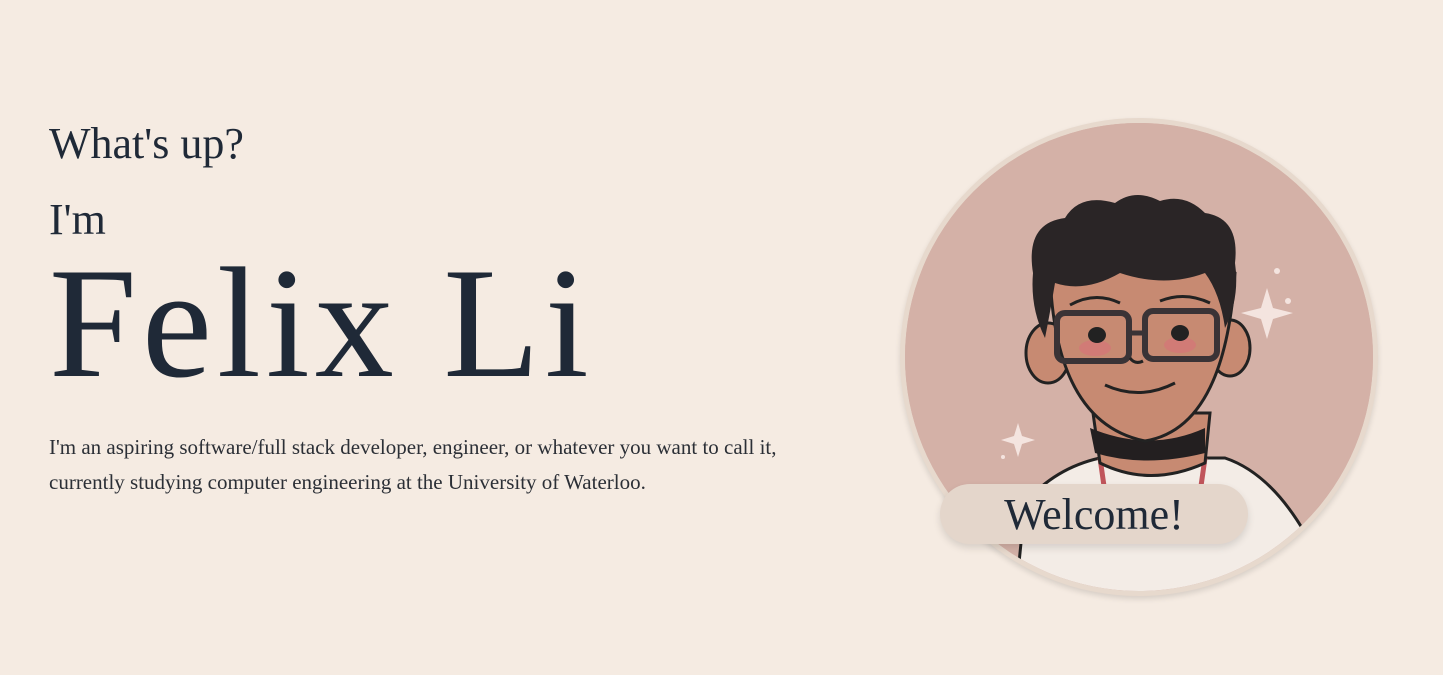 This screenshot has height=675, width=1443. Describe the element at coordinates (321, 323) in the screenshot. I see `name-heading: Felix Li` at that location.